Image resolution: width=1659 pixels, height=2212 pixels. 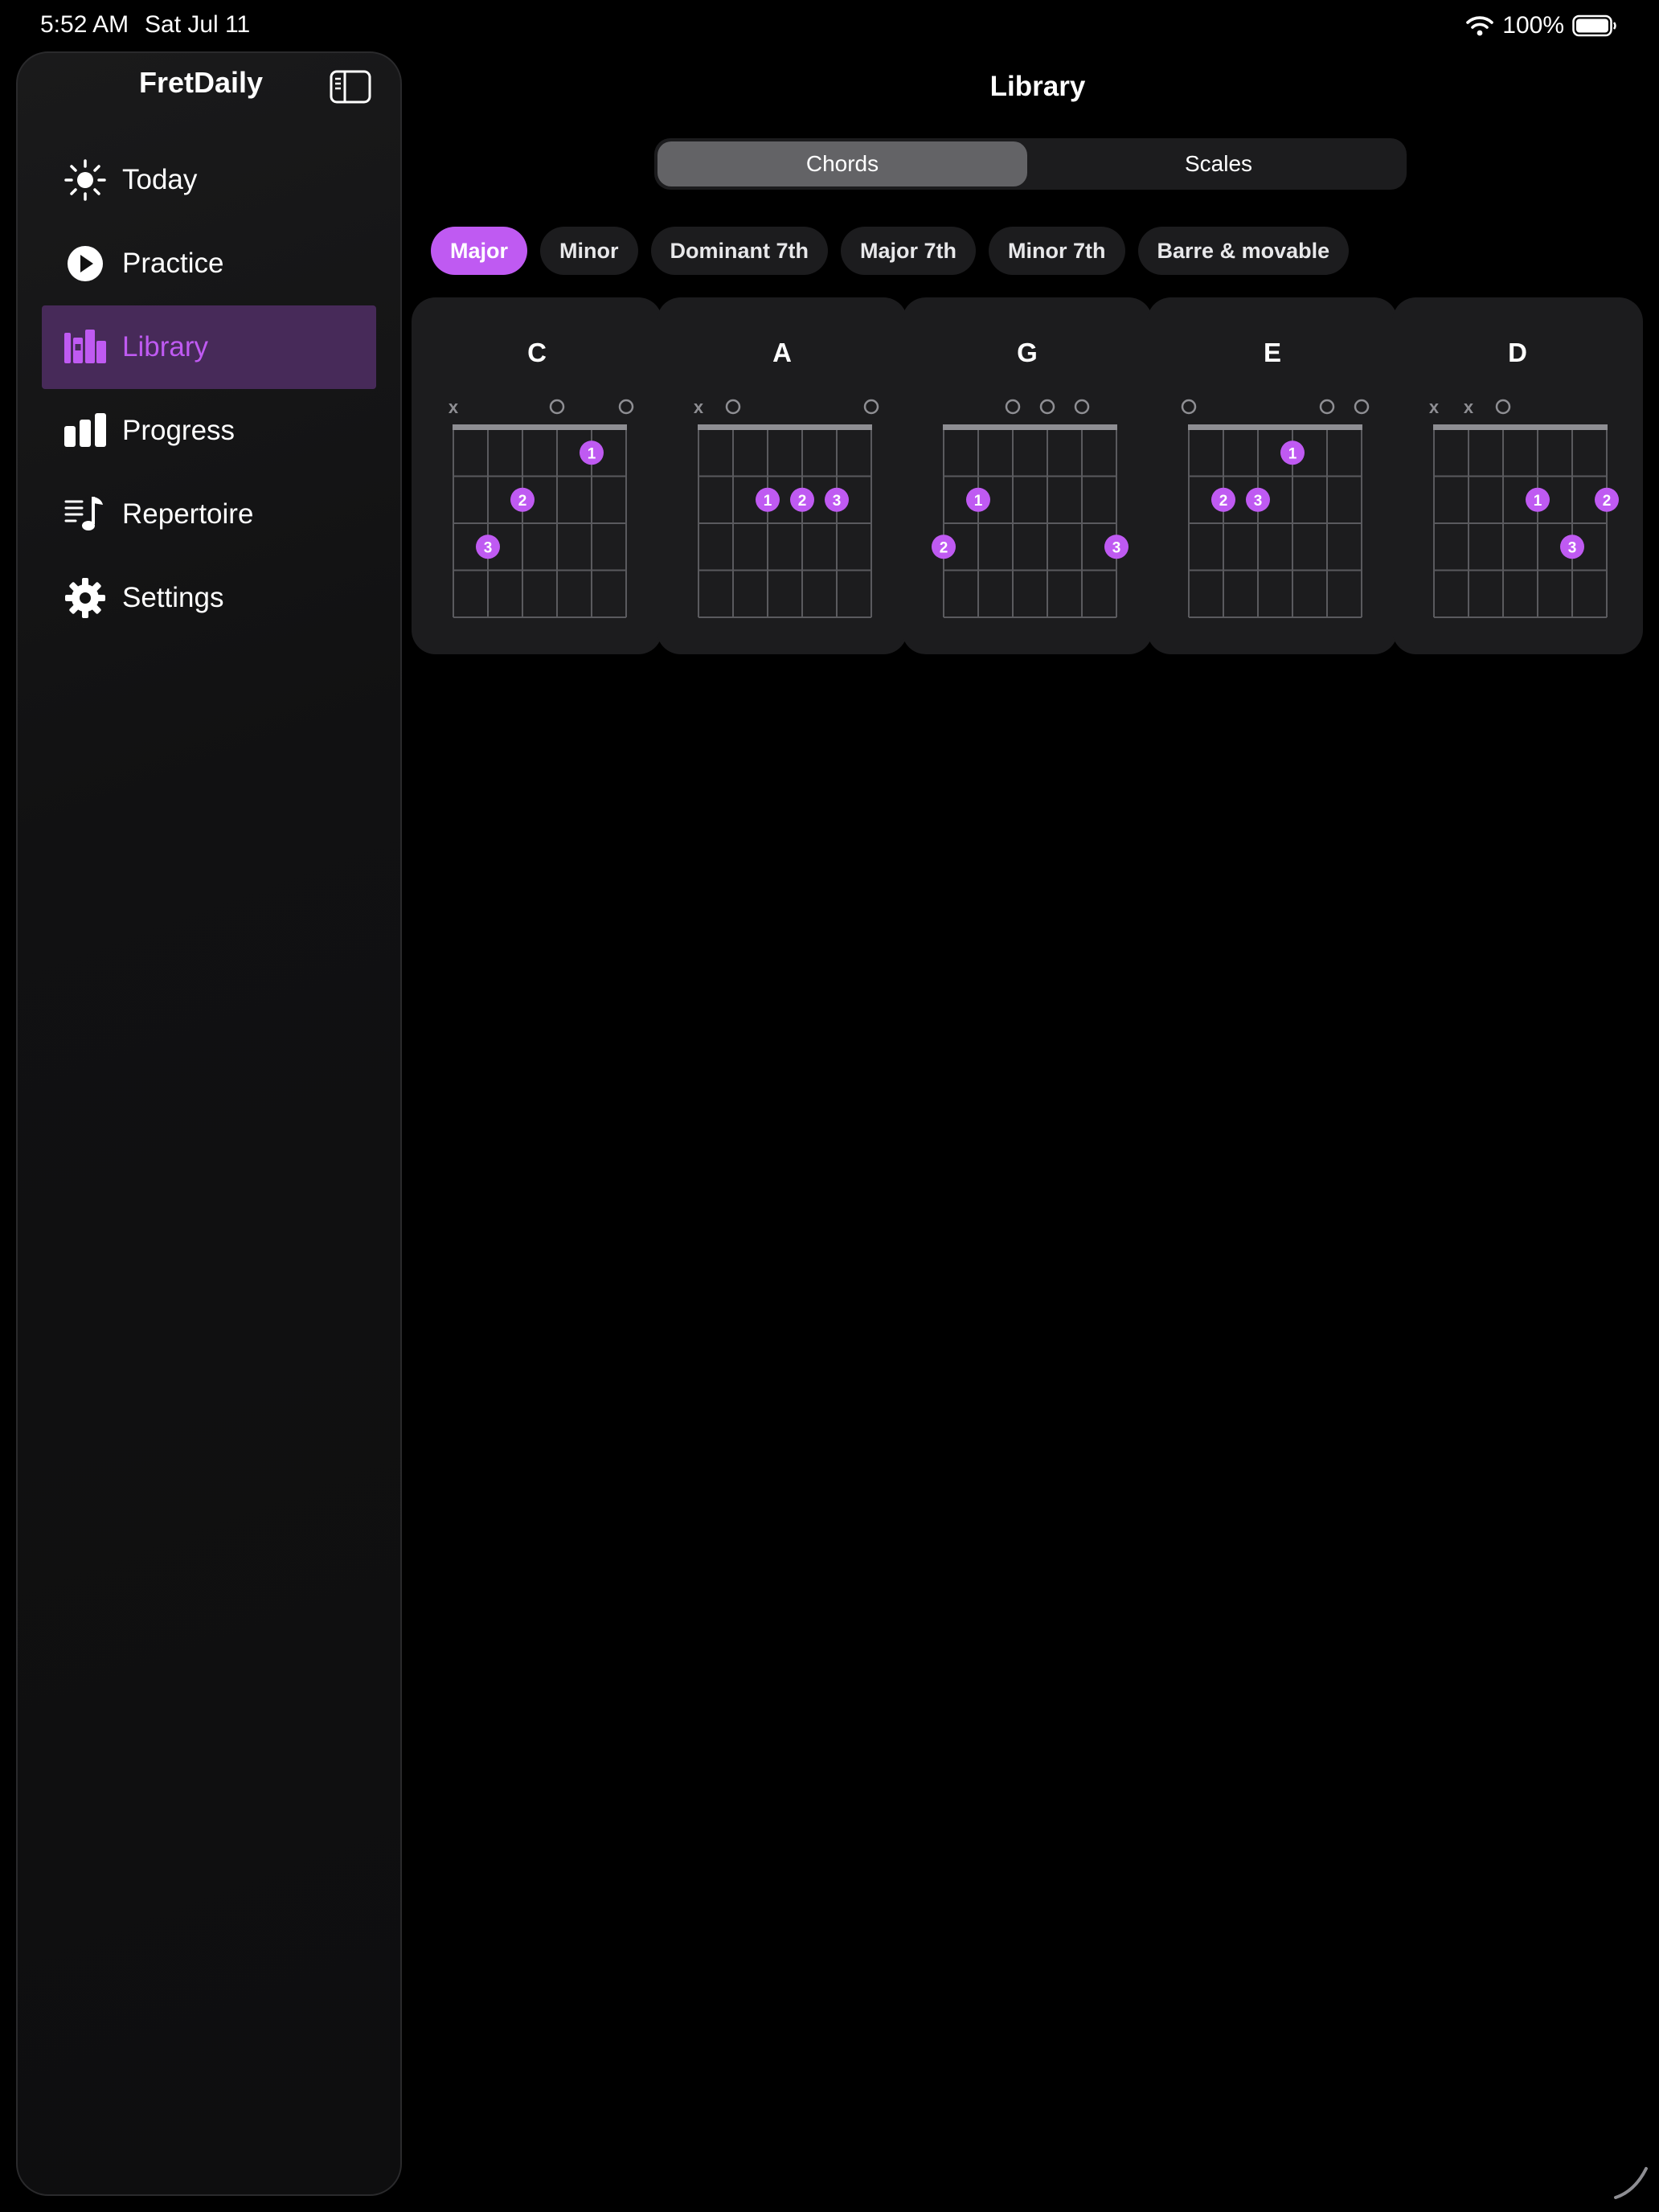 What do you see at coordinates (85, 263) in the screenshot?
I see `play-circle-icon` at bounding box center [85, 263].